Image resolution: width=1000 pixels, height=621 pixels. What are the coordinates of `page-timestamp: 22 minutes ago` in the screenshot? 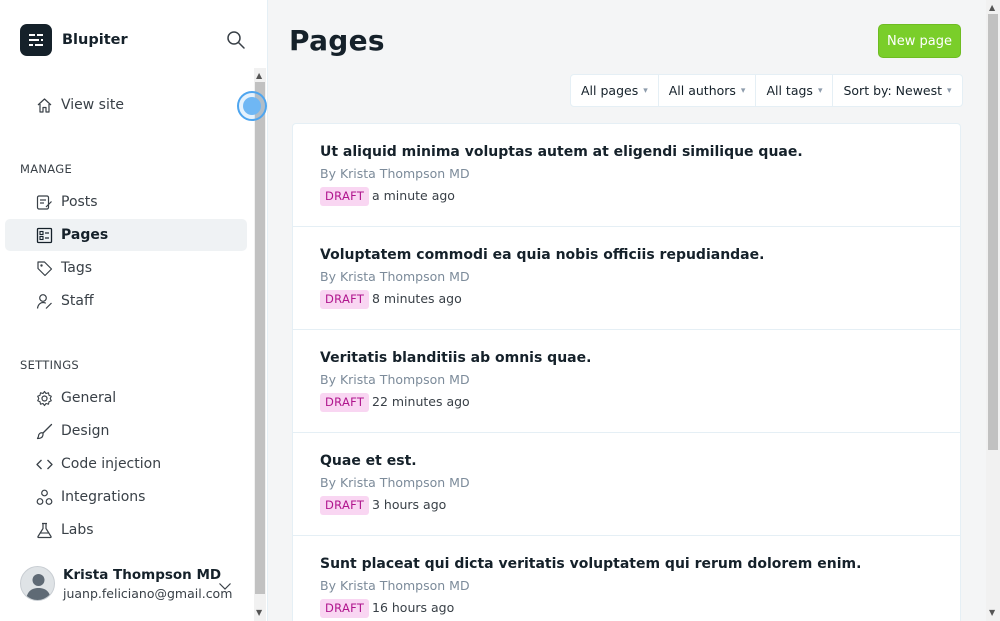 It's located at (421, 401).